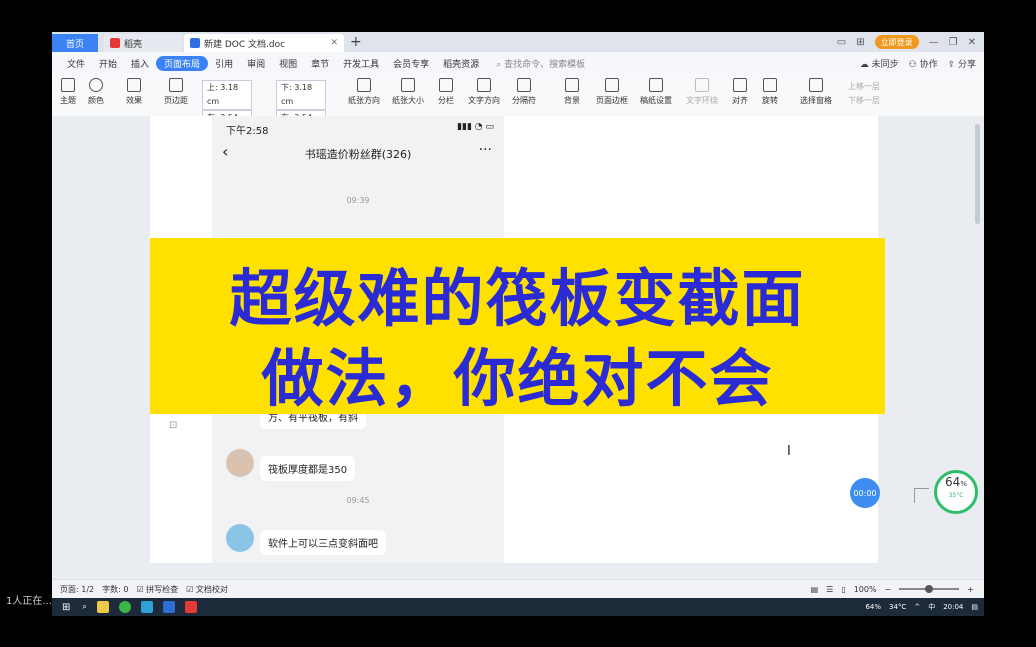  I want to click on command-search-text: 查找命令、搜索模板, so click(545, 64).